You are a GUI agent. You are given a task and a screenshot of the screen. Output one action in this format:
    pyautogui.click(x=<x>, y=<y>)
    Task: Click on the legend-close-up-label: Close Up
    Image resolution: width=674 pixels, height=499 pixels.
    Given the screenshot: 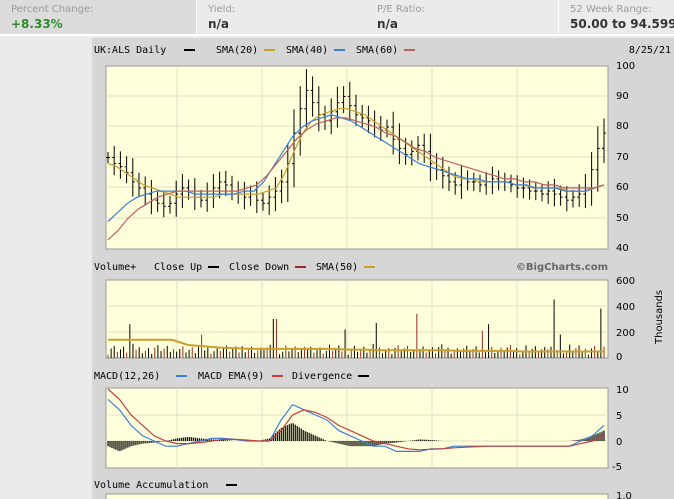 What is the action you would take?
    pyautogui.click(x=178, y=267)
    